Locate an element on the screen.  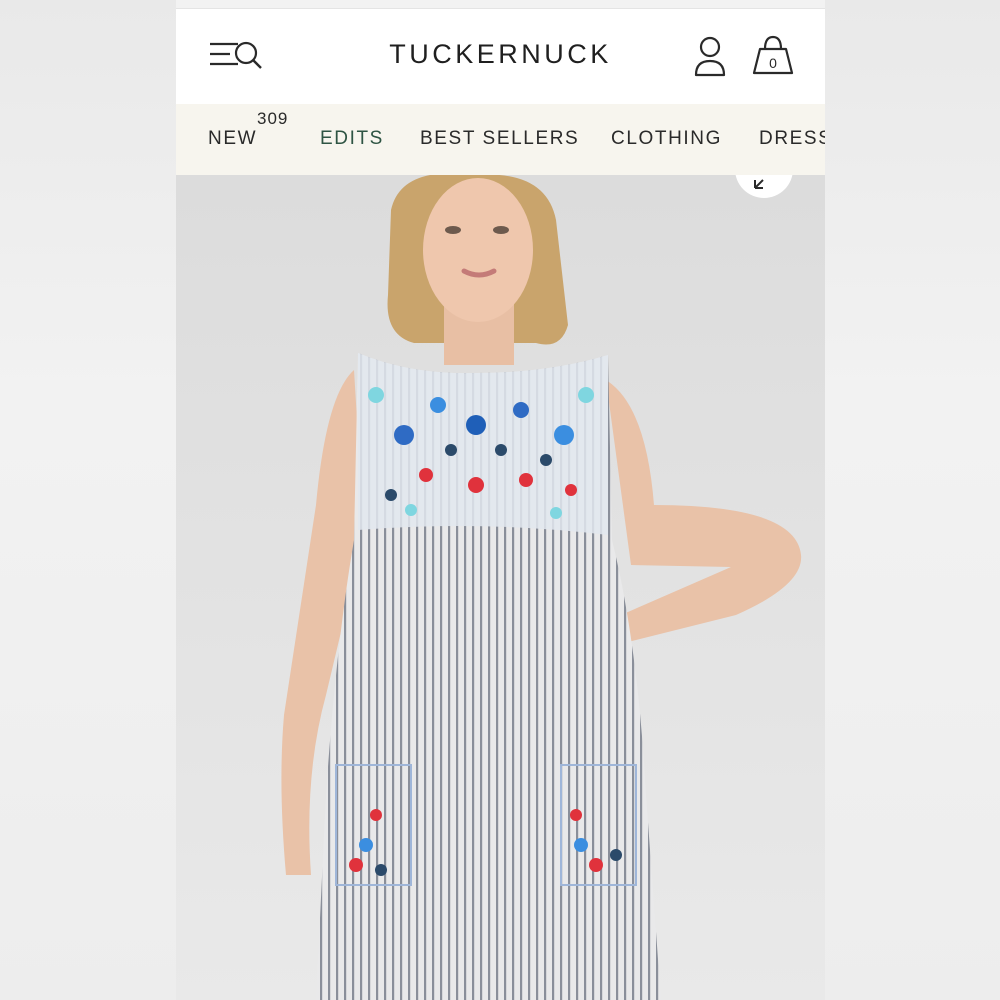
bag-count: 0 is located at coordinates (773, 63).